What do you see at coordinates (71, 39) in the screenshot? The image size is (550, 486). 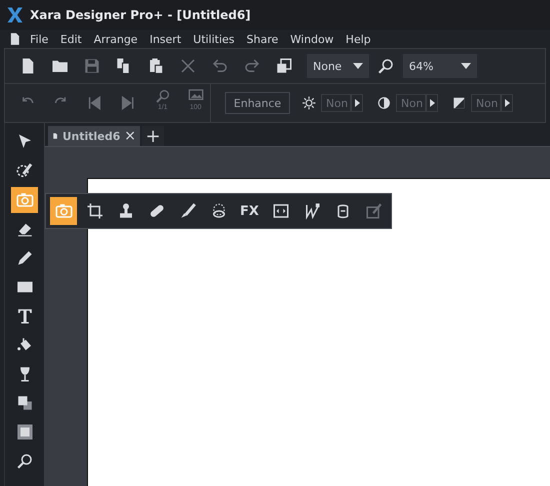 I see `menu-item: Edit` at bounding box center [71, 39].